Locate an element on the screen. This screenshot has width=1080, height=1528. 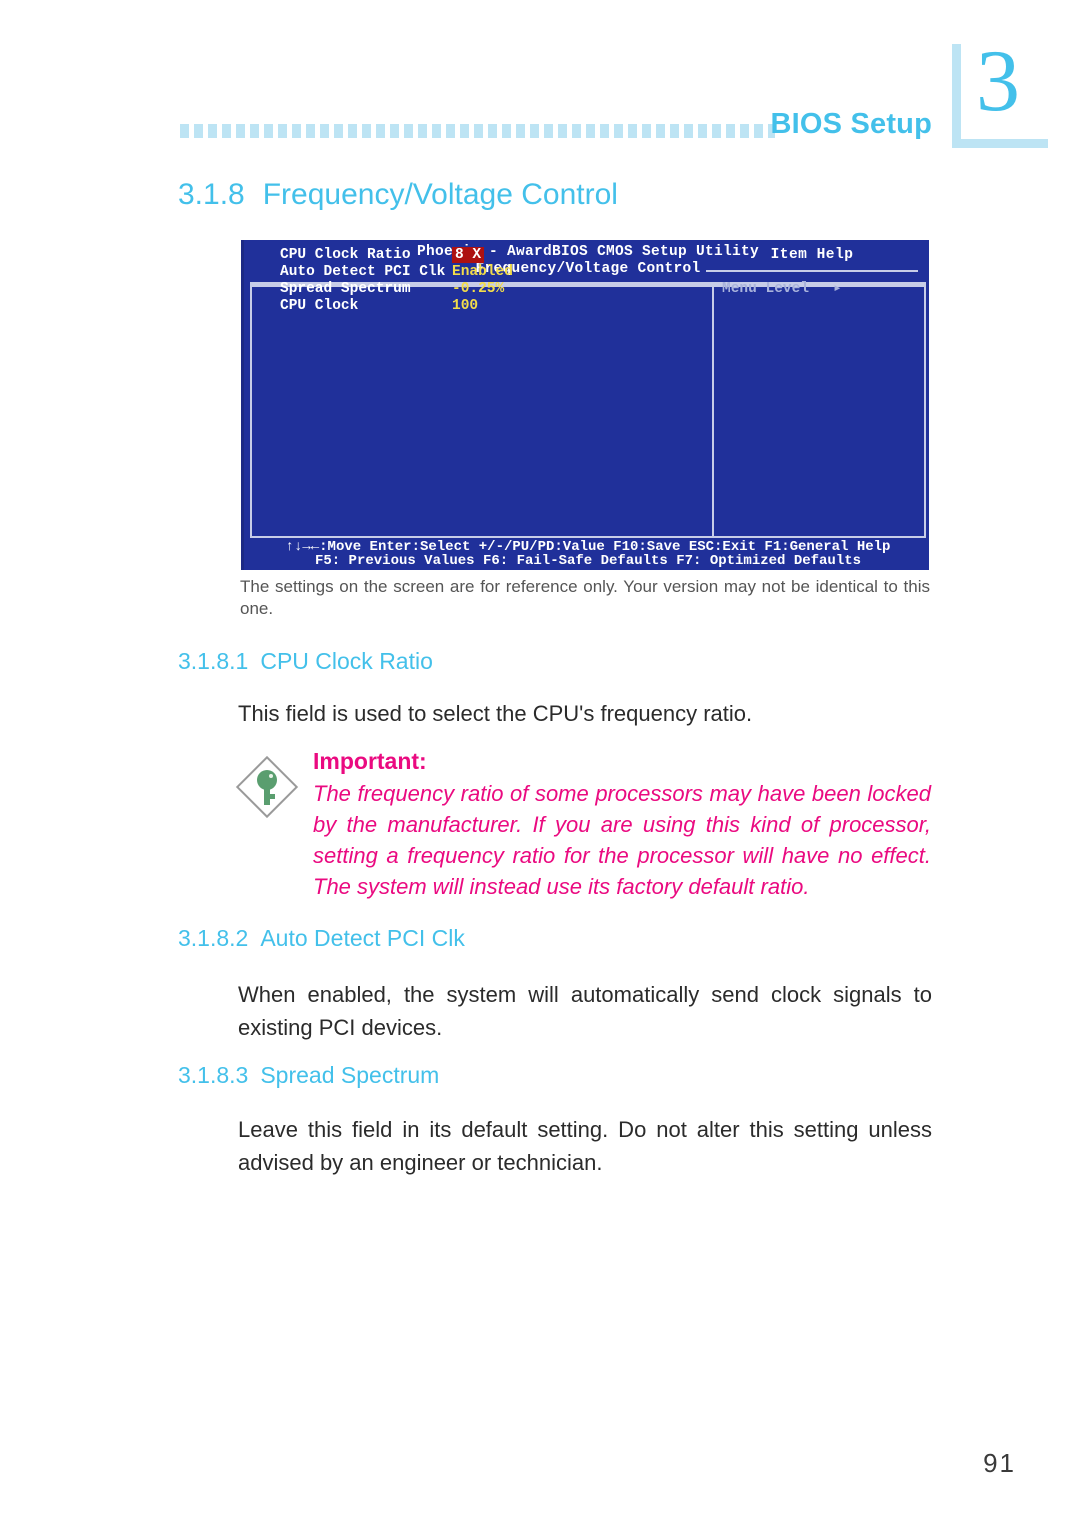
chapter-marker-horizontal-bar is located at coordinates (1000, 143).